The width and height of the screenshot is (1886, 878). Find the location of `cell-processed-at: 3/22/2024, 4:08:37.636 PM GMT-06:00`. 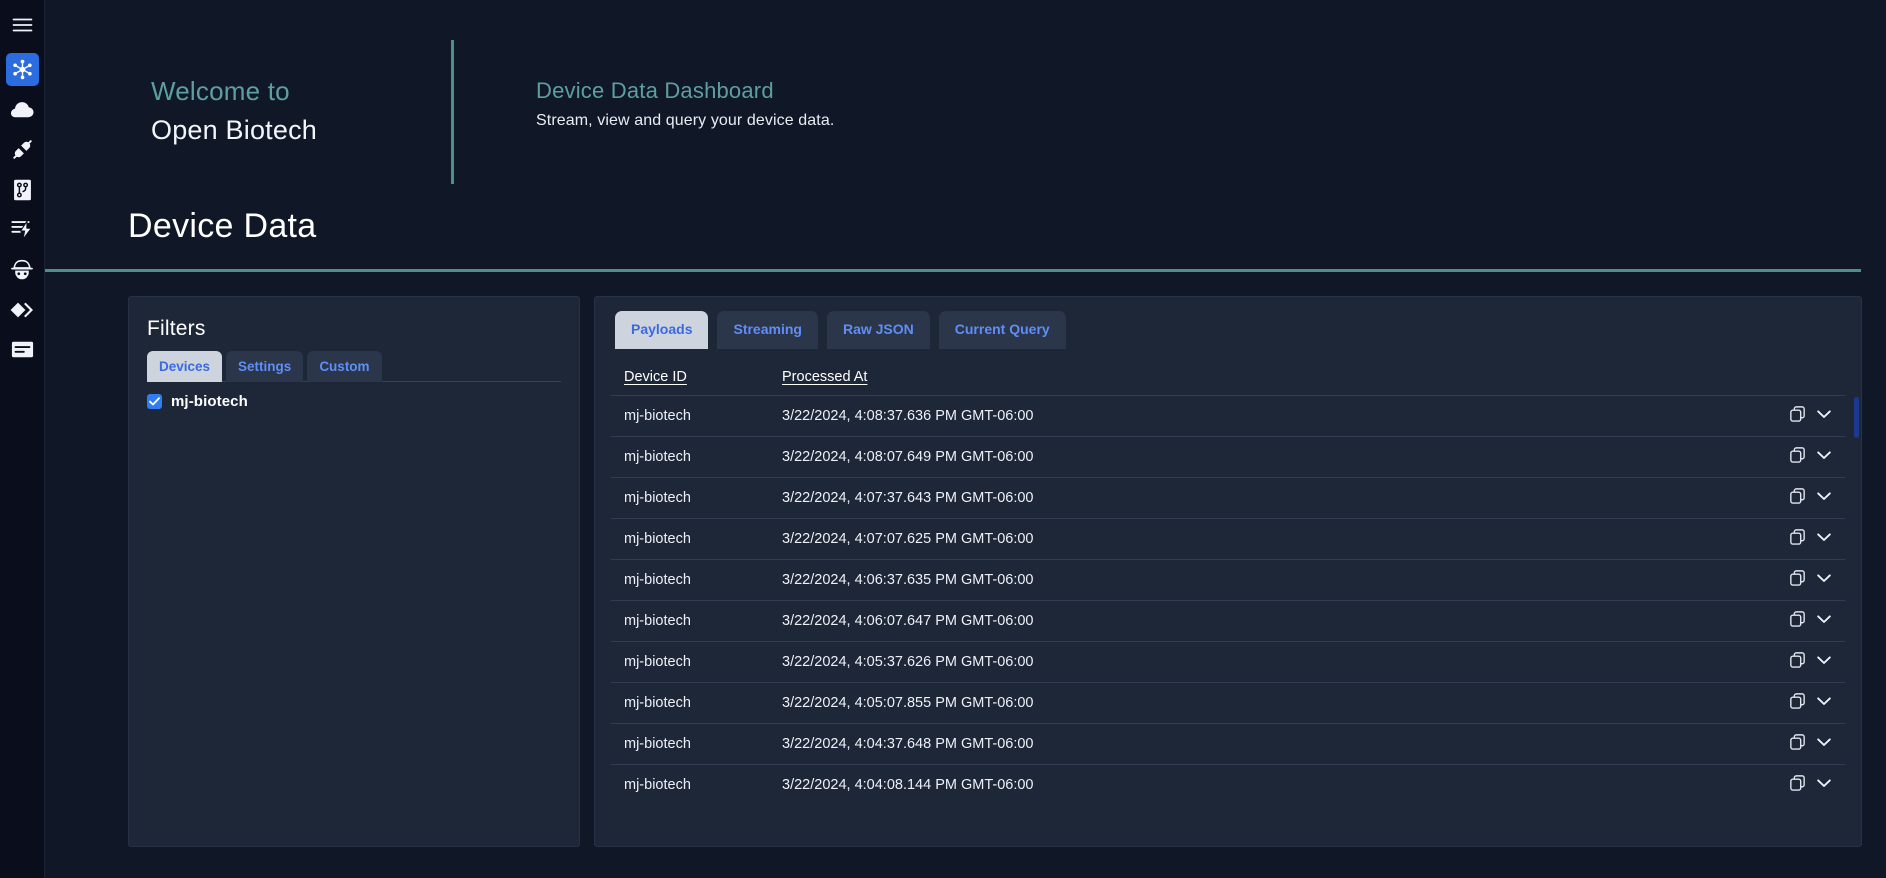

cell-processed-at: 3/22/2024, 4:08:37.636 PM GMT-06:00 is located at coordinates (1270, 416).